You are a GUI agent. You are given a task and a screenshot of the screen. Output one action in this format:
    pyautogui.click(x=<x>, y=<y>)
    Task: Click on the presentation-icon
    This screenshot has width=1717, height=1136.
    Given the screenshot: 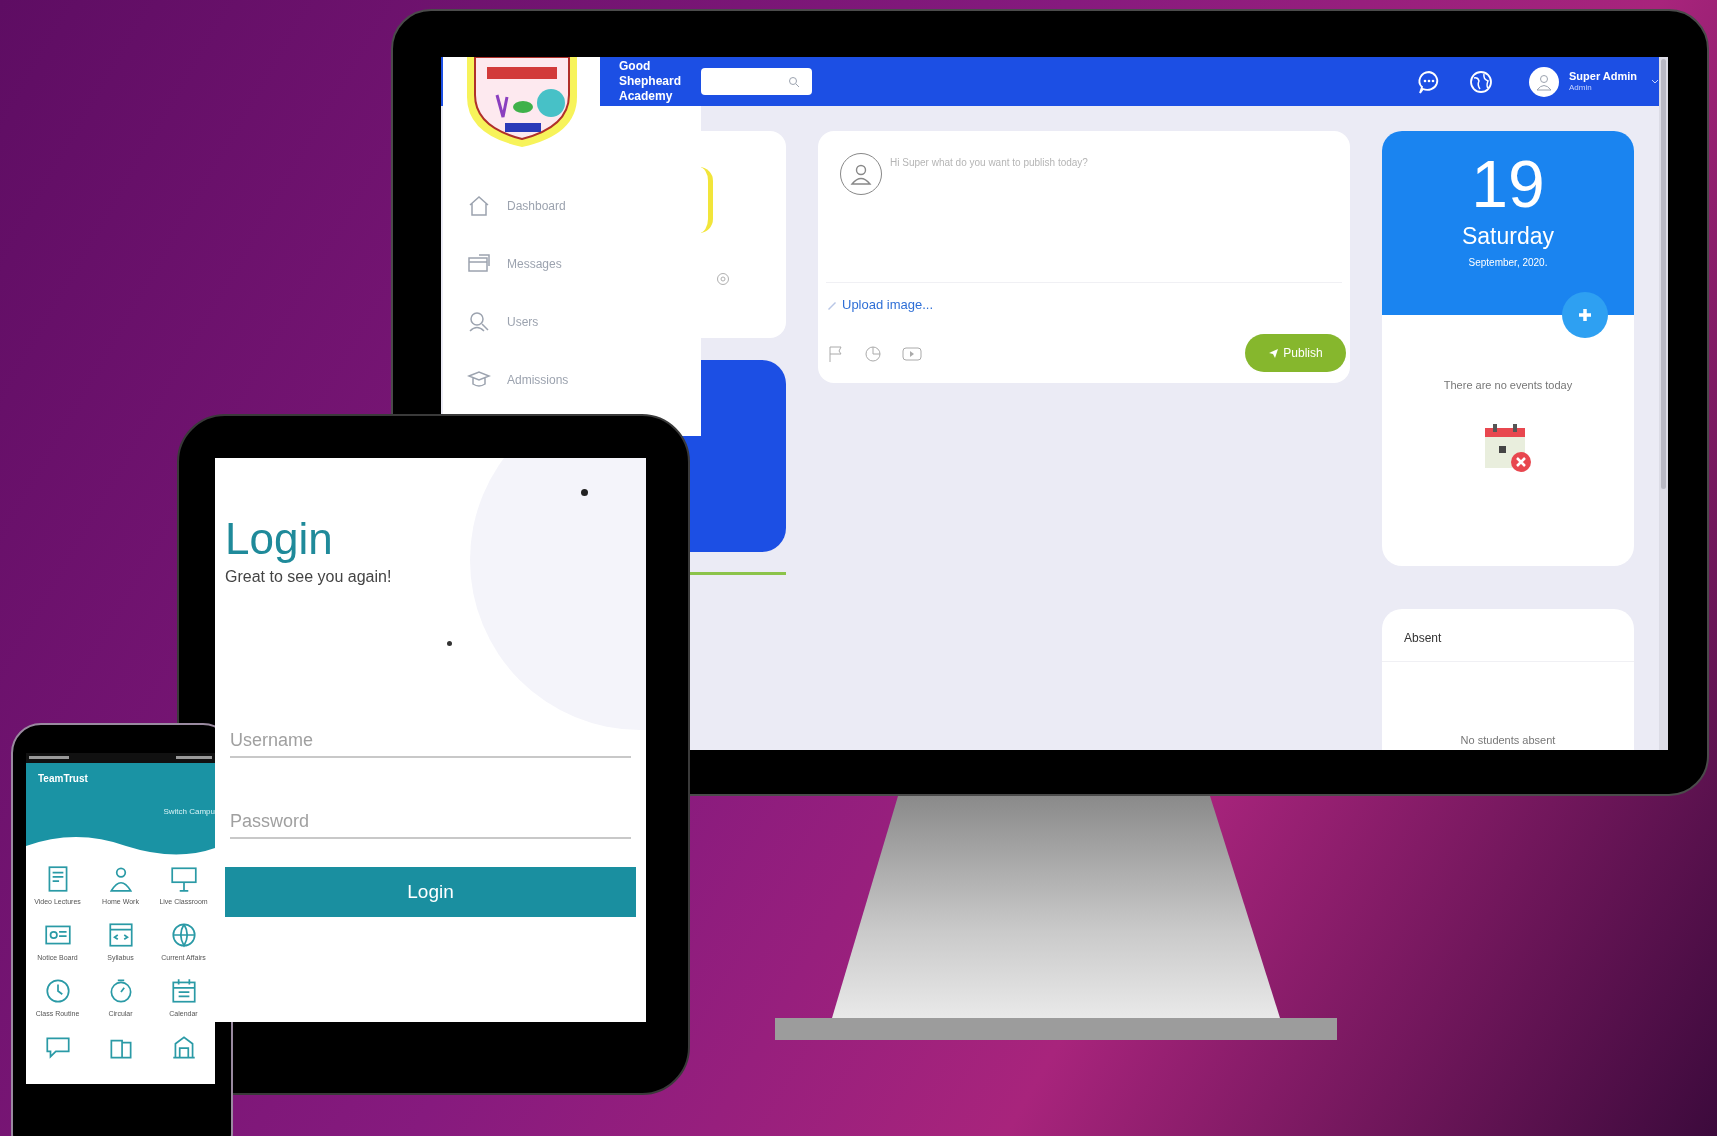 What is the action you would take?
    pyautogui.click(x=183, y=879)
    